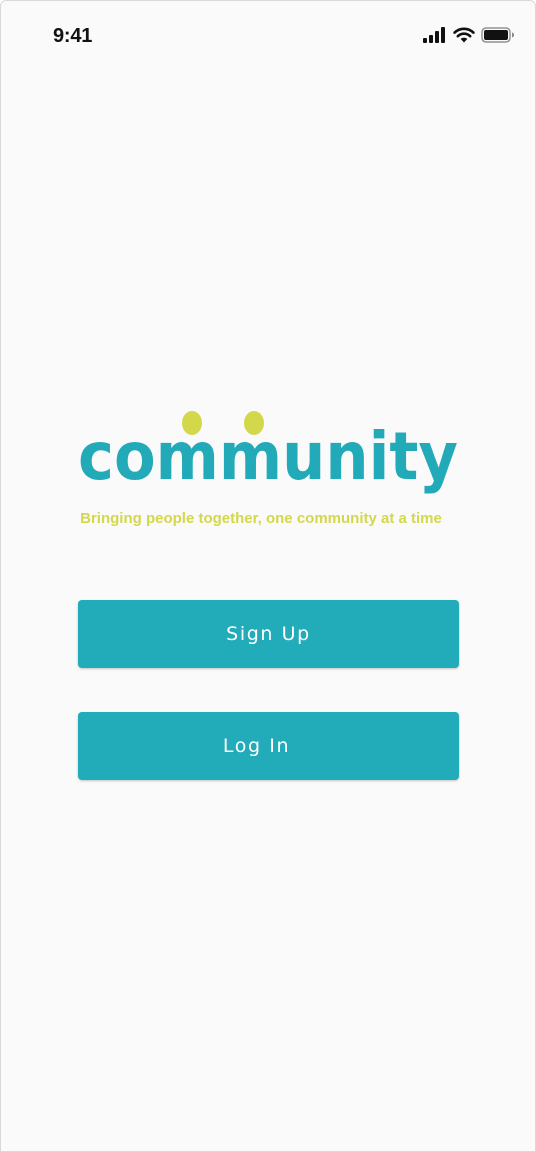 The image size is (536, 1152). What do you see at coordinates (254, 423) in the screenshot?
I see `logo-person-head-right` at bounding box center [254, 423].